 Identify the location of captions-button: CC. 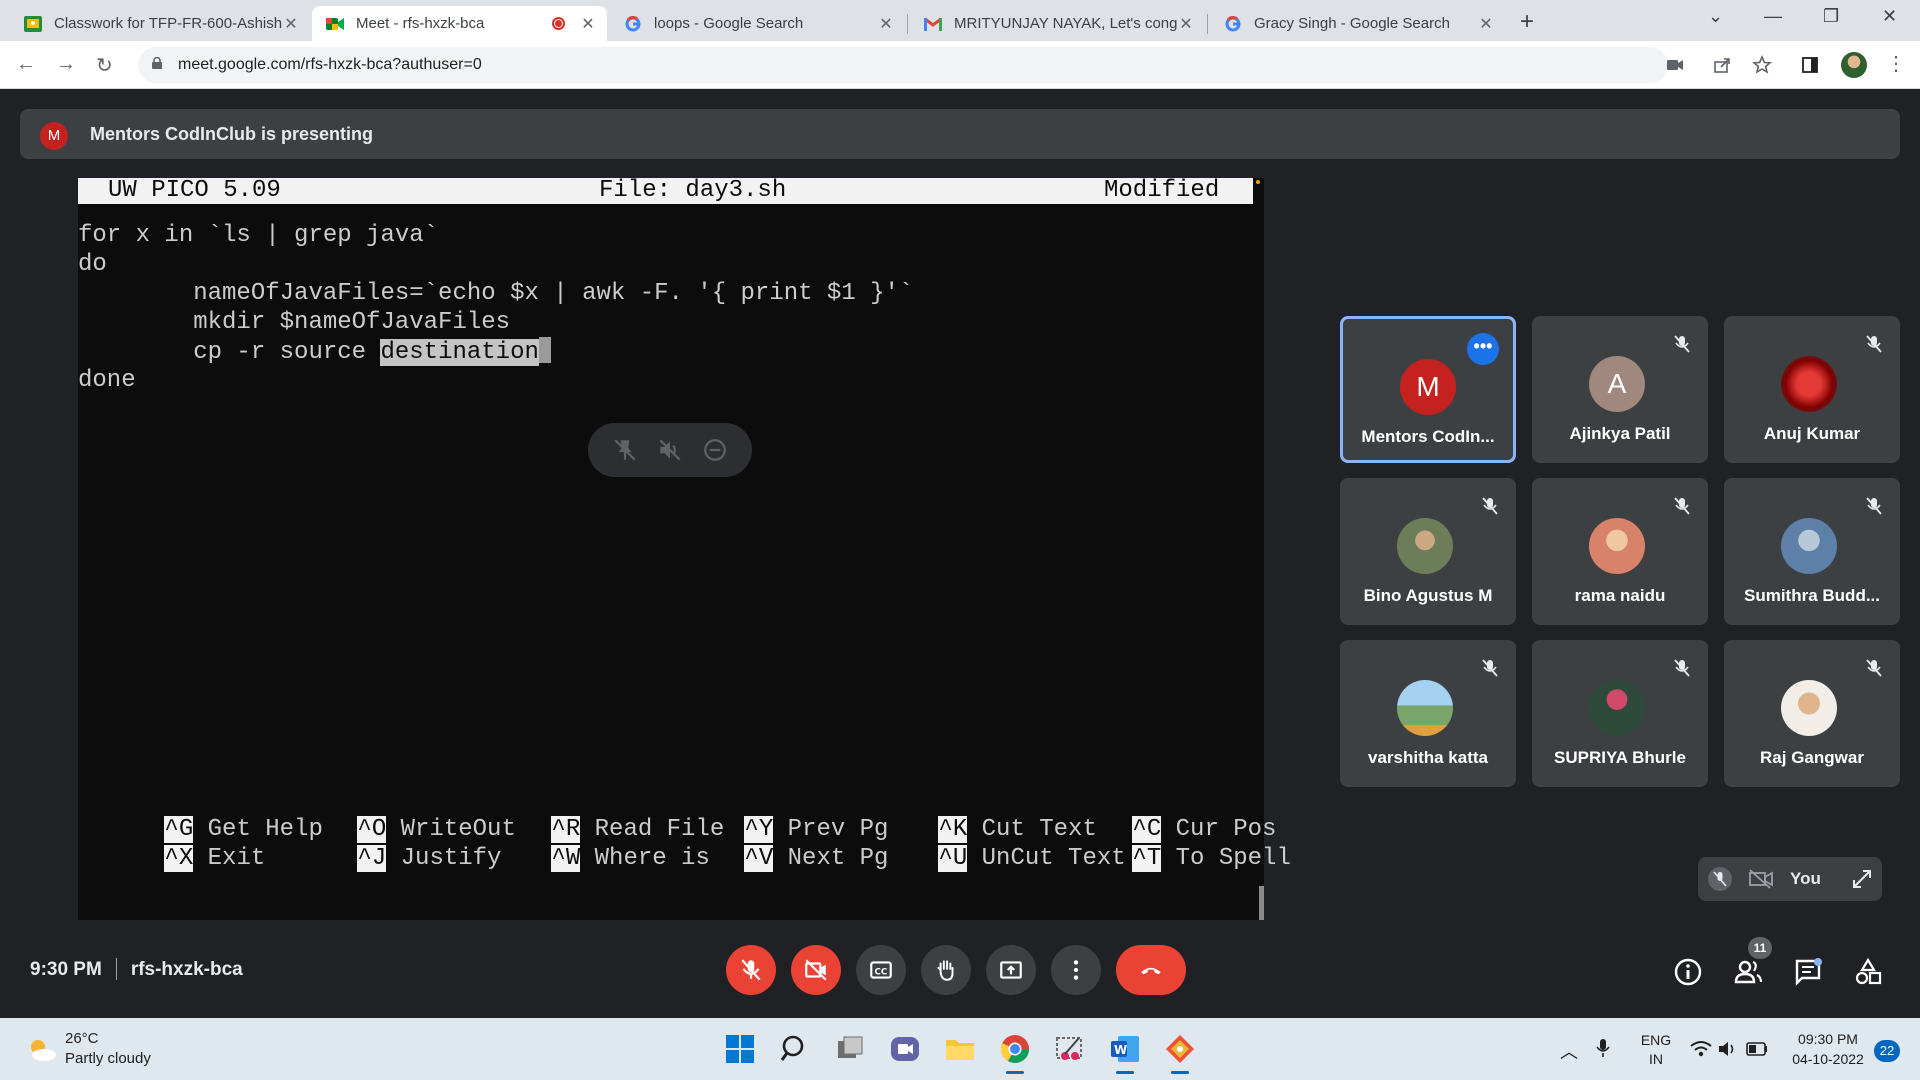
(881, 970).